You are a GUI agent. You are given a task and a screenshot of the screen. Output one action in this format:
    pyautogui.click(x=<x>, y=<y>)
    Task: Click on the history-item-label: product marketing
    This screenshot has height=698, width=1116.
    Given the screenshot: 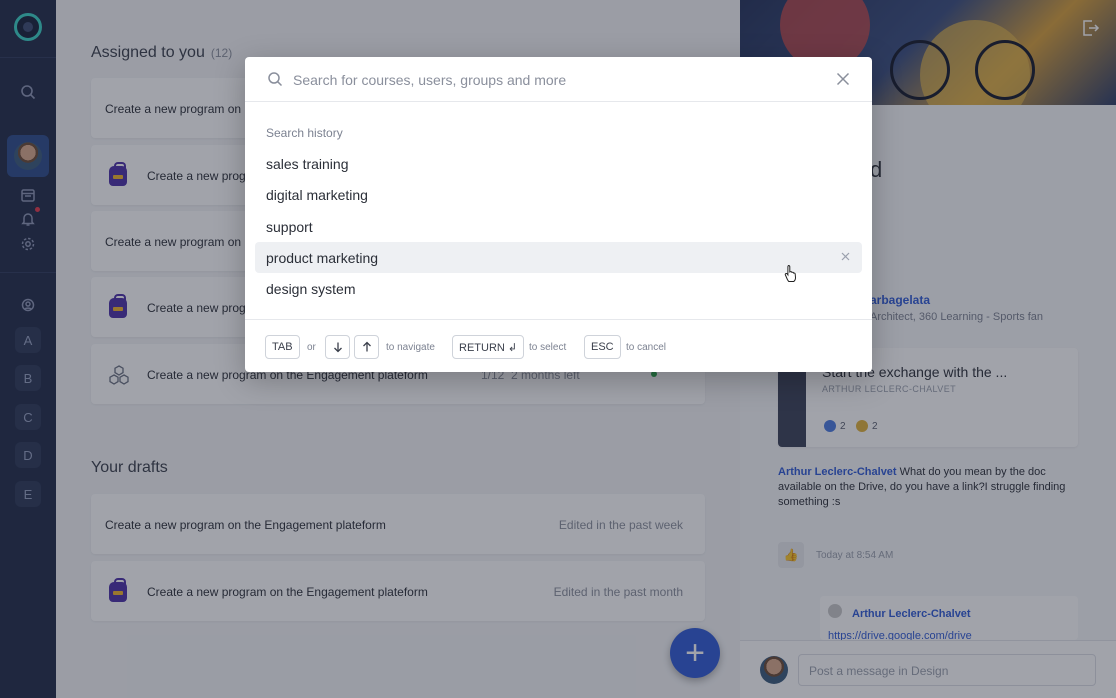 What is the action you would take?
    pyautogui.click(x=322, y=258)
    